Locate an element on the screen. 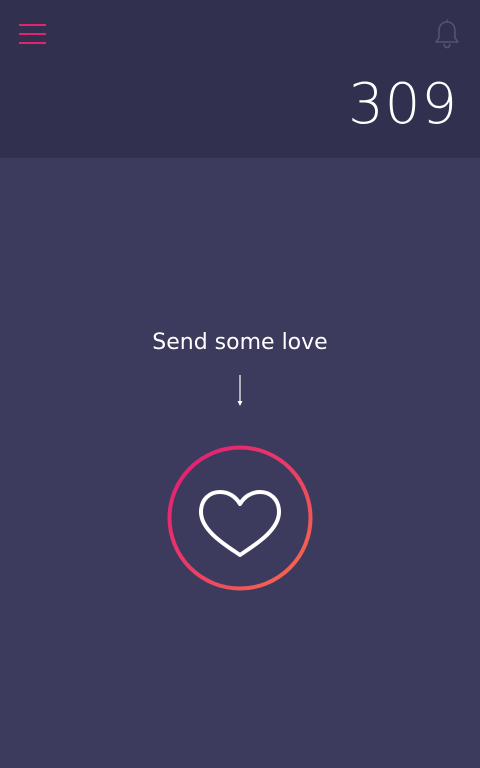 The image size is (480, 768). love-count: 309 is located at coordinates (403, 104).